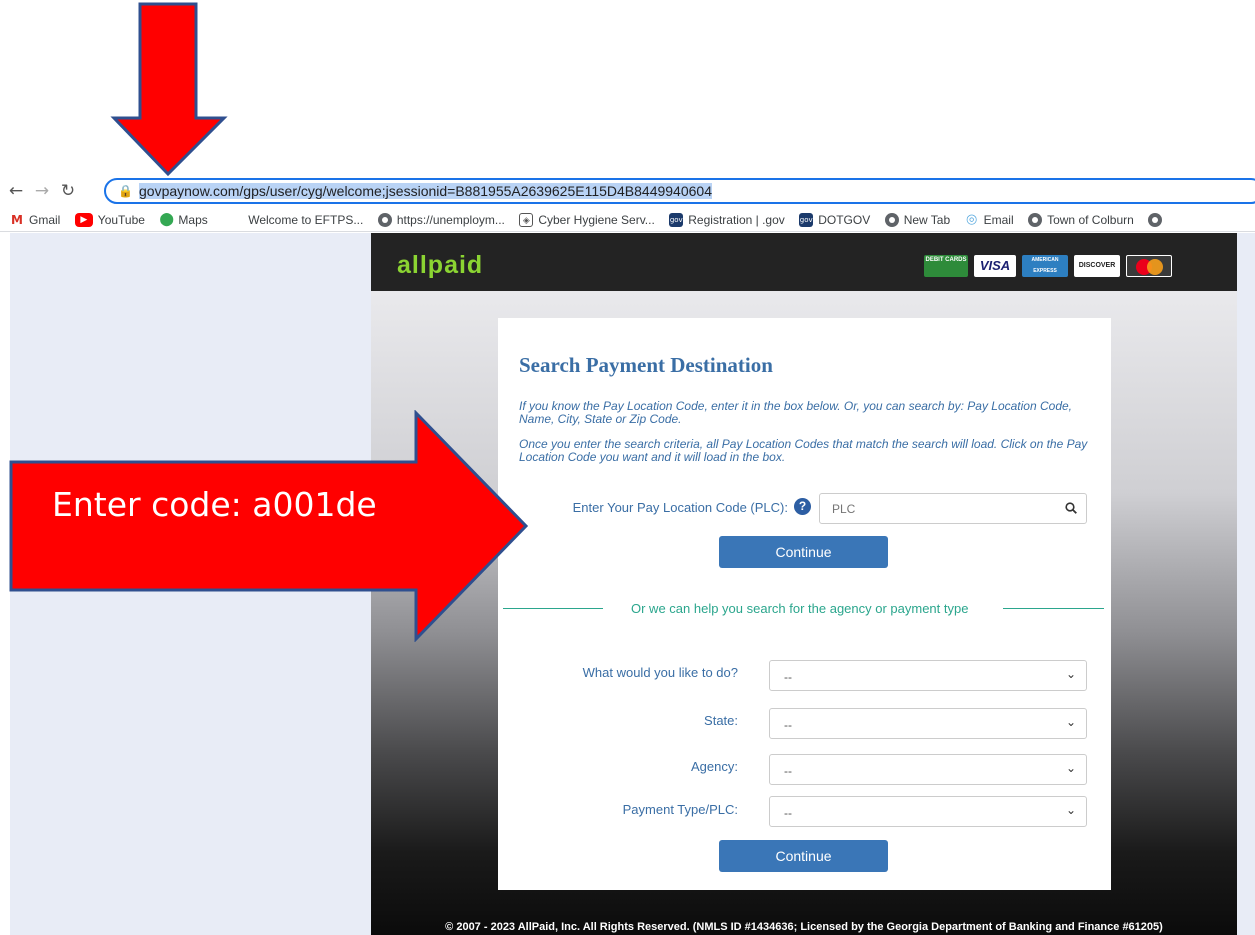 The height and width of the screenshot is (935, 1255). I want to click on help-icon: ?, so click(802, 506).